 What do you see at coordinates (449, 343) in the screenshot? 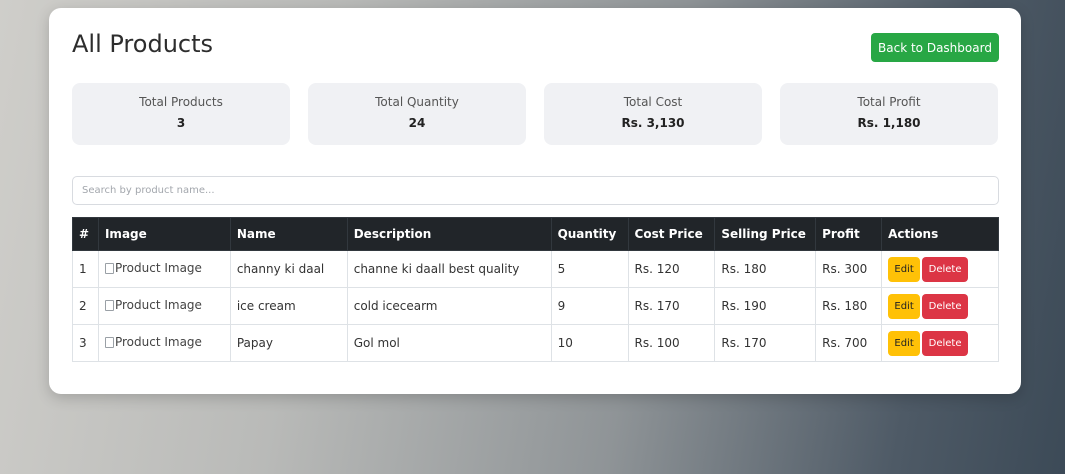
I see `cell-description: Gol mol` at bounding box center [449, 343].